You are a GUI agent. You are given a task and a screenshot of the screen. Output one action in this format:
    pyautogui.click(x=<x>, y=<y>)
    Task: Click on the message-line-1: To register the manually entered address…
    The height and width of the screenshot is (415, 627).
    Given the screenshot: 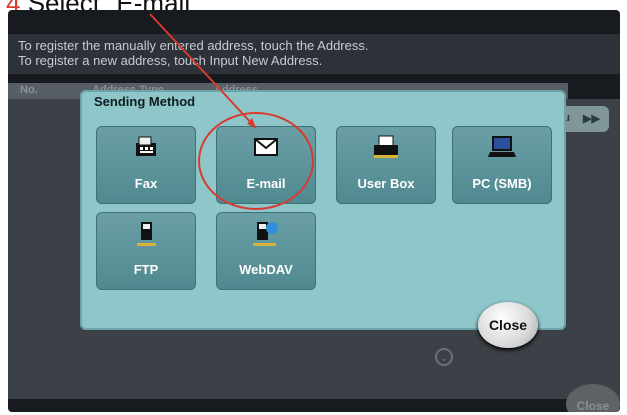 What is the action you would take?
    pyautogui.click(x=193, y=45)
    